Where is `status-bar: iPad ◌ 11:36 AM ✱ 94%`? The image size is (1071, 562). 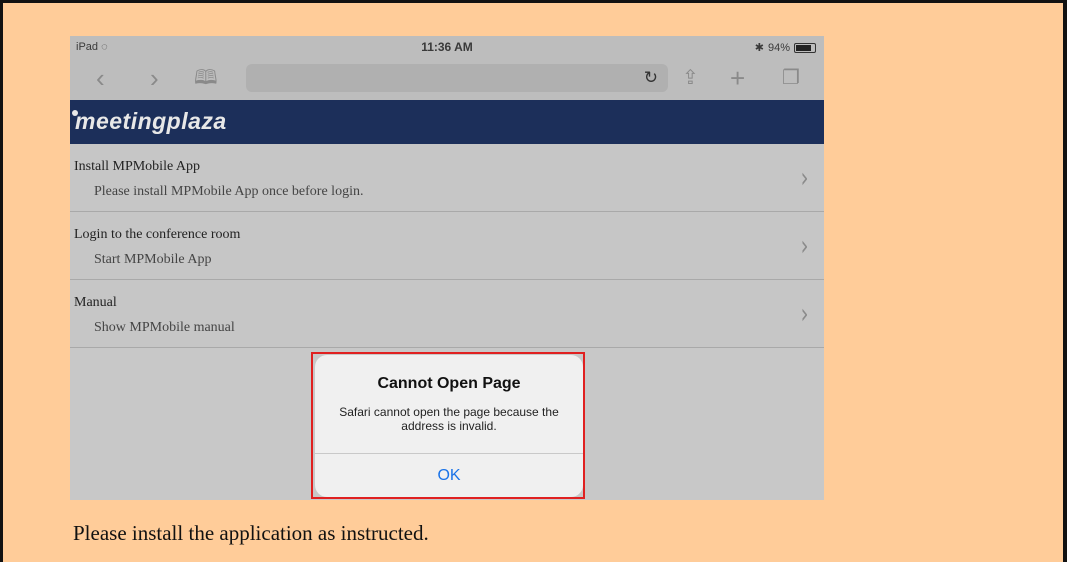 status-bar: iPad ◌ 11:36 AM ✱ 94% is located at coordinates (447, 47).